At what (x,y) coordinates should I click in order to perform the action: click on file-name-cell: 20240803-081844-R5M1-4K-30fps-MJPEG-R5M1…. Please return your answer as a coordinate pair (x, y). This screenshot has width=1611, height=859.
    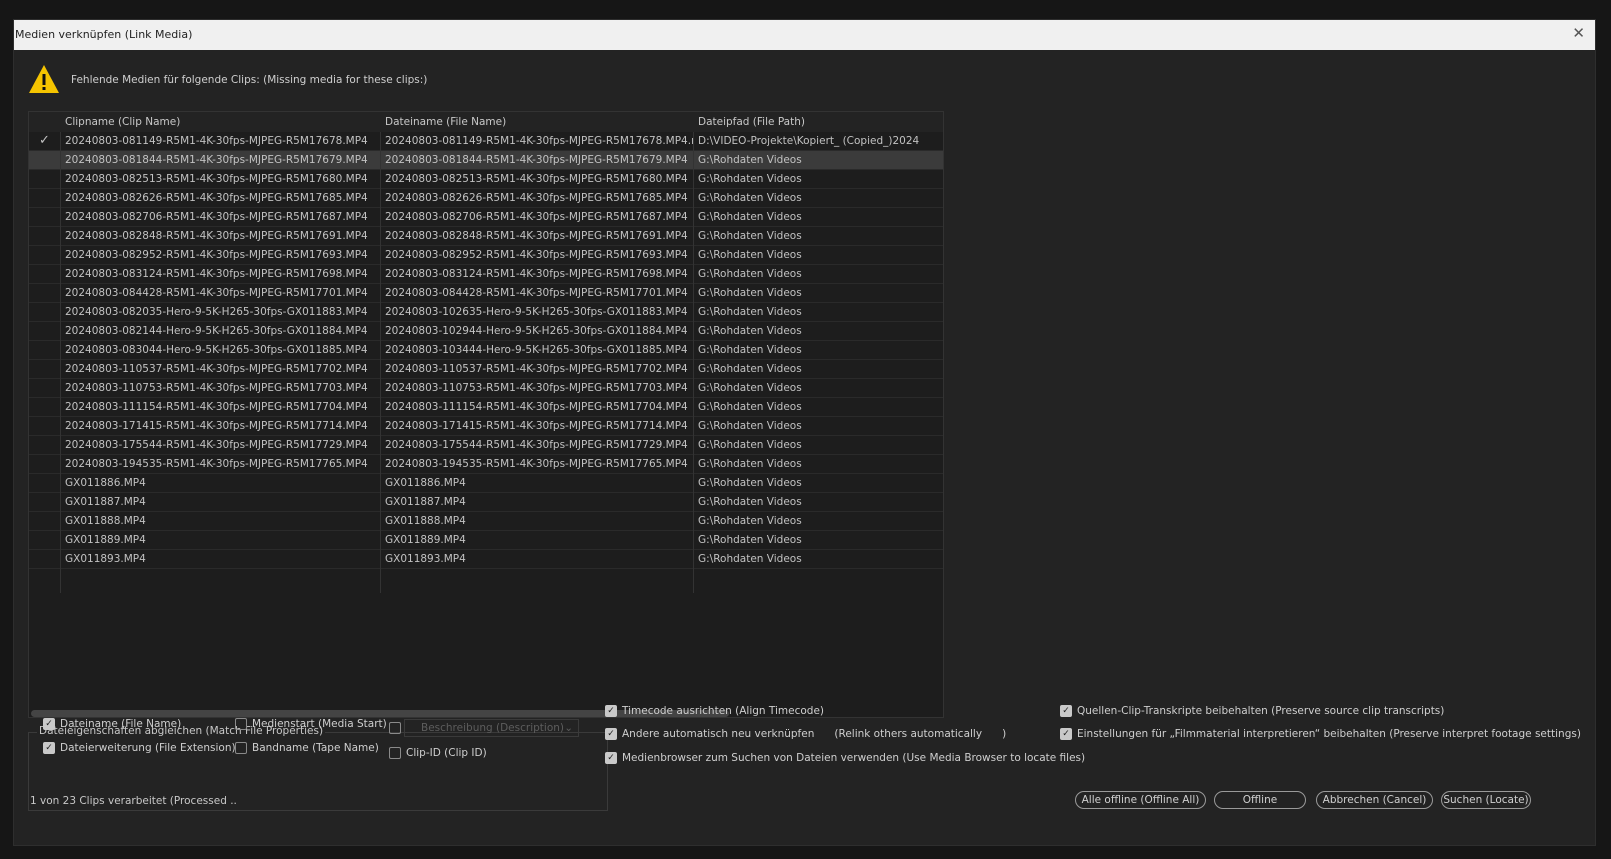
    Looking at the image, I should click on (536, 160).